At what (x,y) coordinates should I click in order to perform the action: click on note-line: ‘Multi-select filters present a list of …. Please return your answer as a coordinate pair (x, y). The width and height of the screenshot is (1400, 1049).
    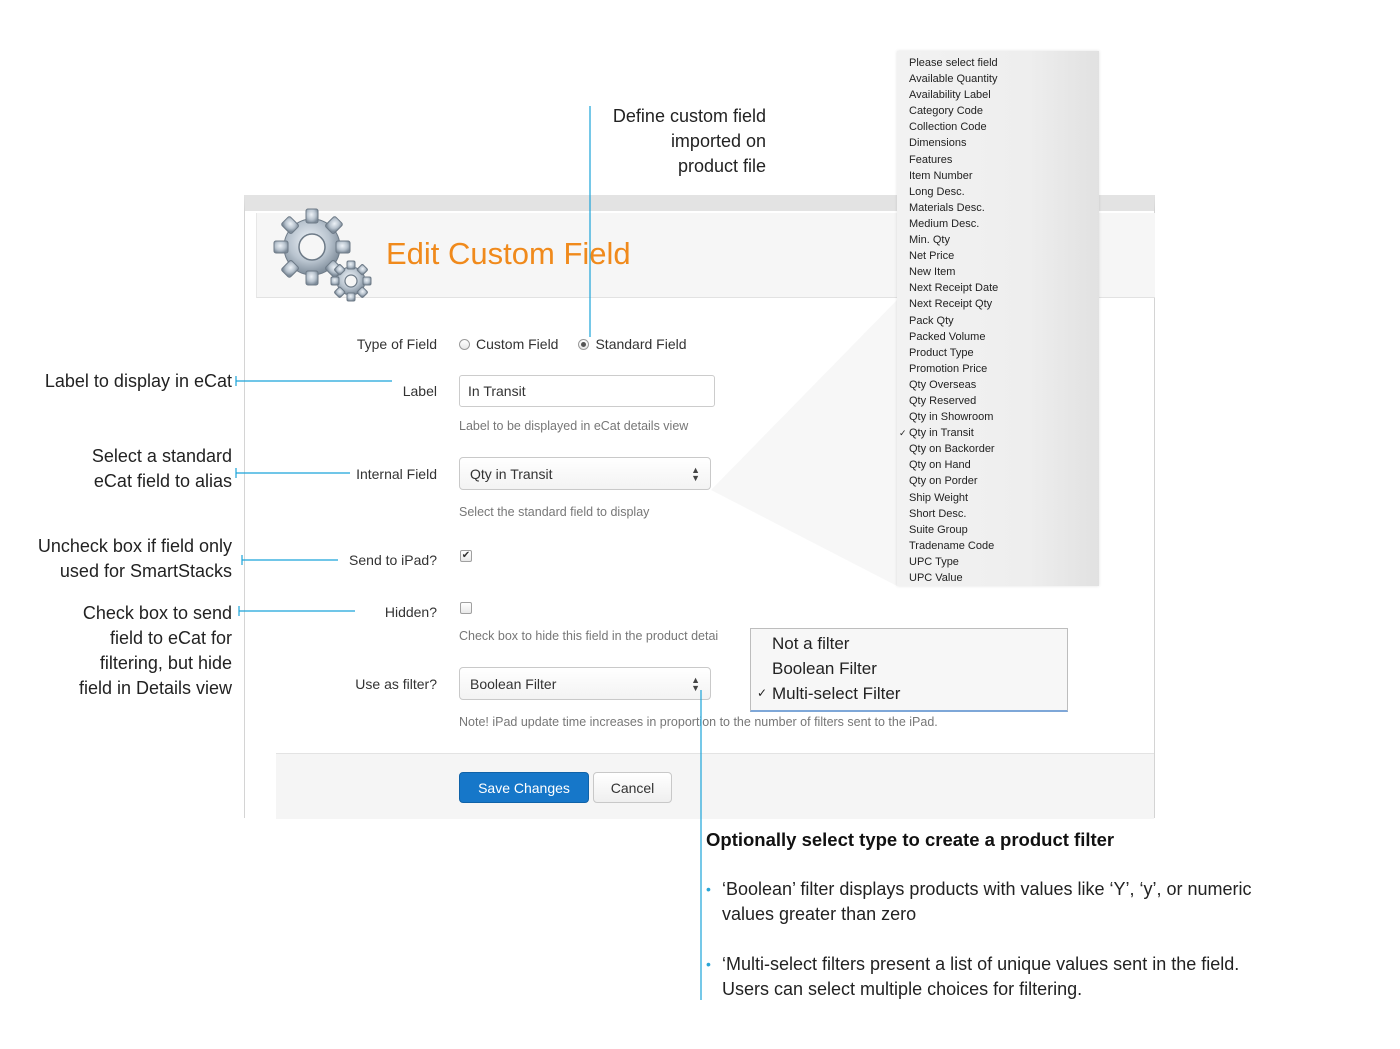
    Looking at the image, I should click on (981, 964).